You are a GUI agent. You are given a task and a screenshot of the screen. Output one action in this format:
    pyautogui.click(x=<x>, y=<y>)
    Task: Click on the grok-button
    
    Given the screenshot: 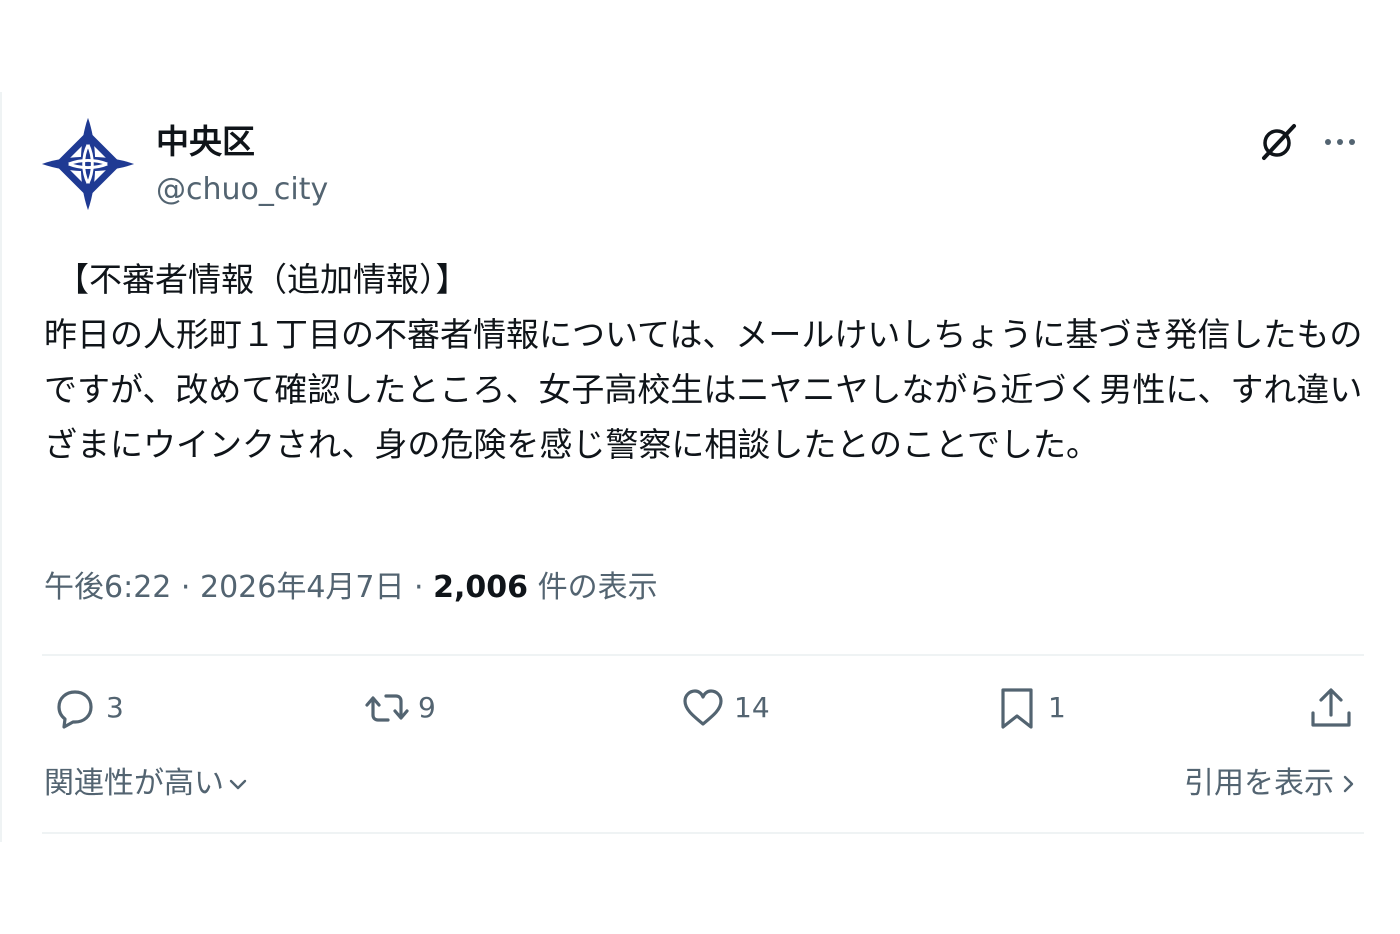 What is the action you would take?
    pyautogui.click(x=1278, y=142)
    